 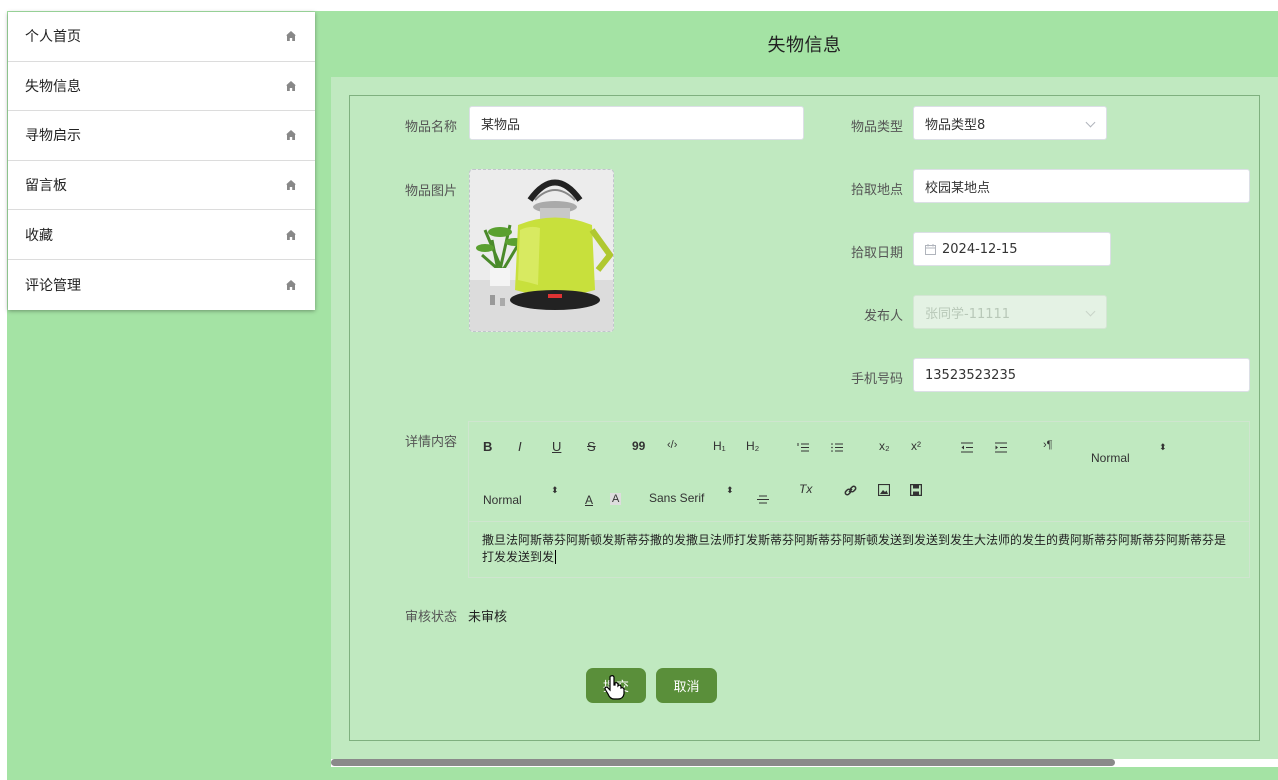 I want to click on sidebar-item-comment-manage: 评论管理, so click(x=161, y=285).